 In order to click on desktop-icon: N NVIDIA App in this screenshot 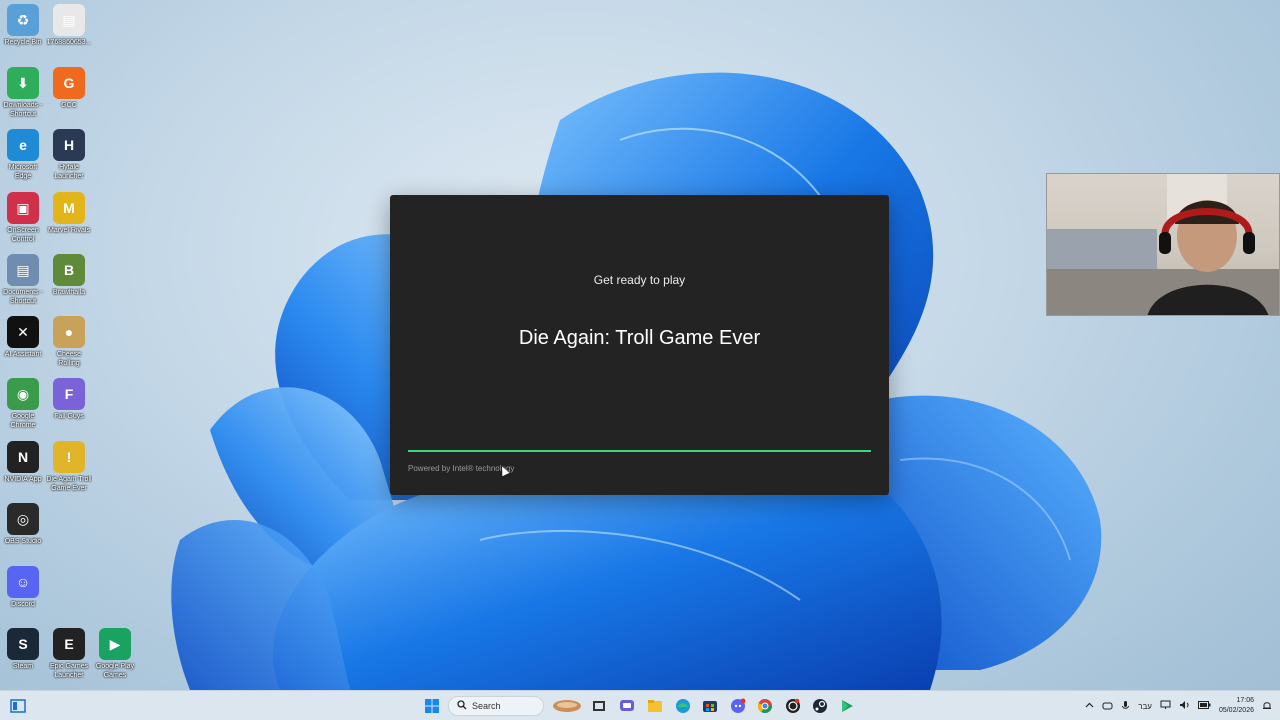, I will do `click(23, 462)`.